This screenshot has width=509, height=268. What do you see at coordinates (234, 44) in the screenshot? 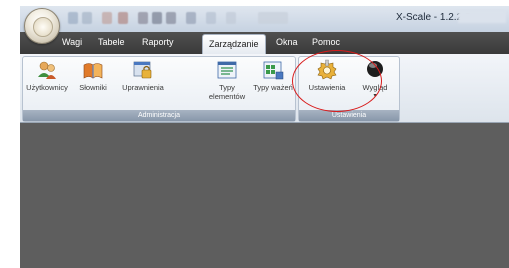
I see `tab-zarzadzanie: Zarządzanie` at bounding box center [234, 44].